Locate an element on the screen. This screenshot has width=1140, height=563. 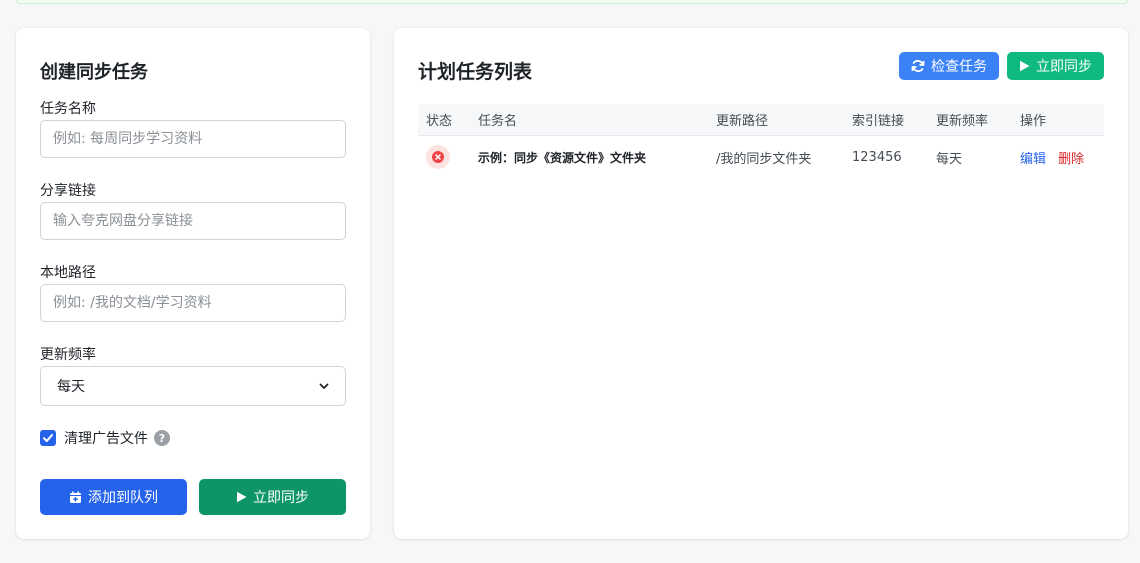
task-name-label: 任务名称 is located at coordinates (68, 109).